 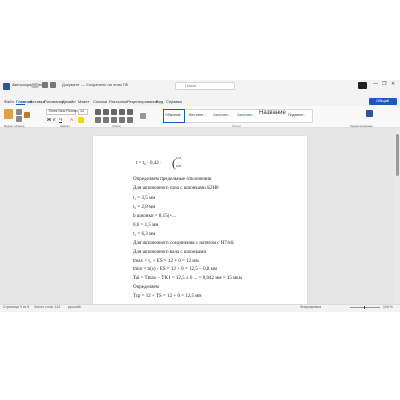 I want to click on zoom-level: 100 %, so click(x=388, y=307).